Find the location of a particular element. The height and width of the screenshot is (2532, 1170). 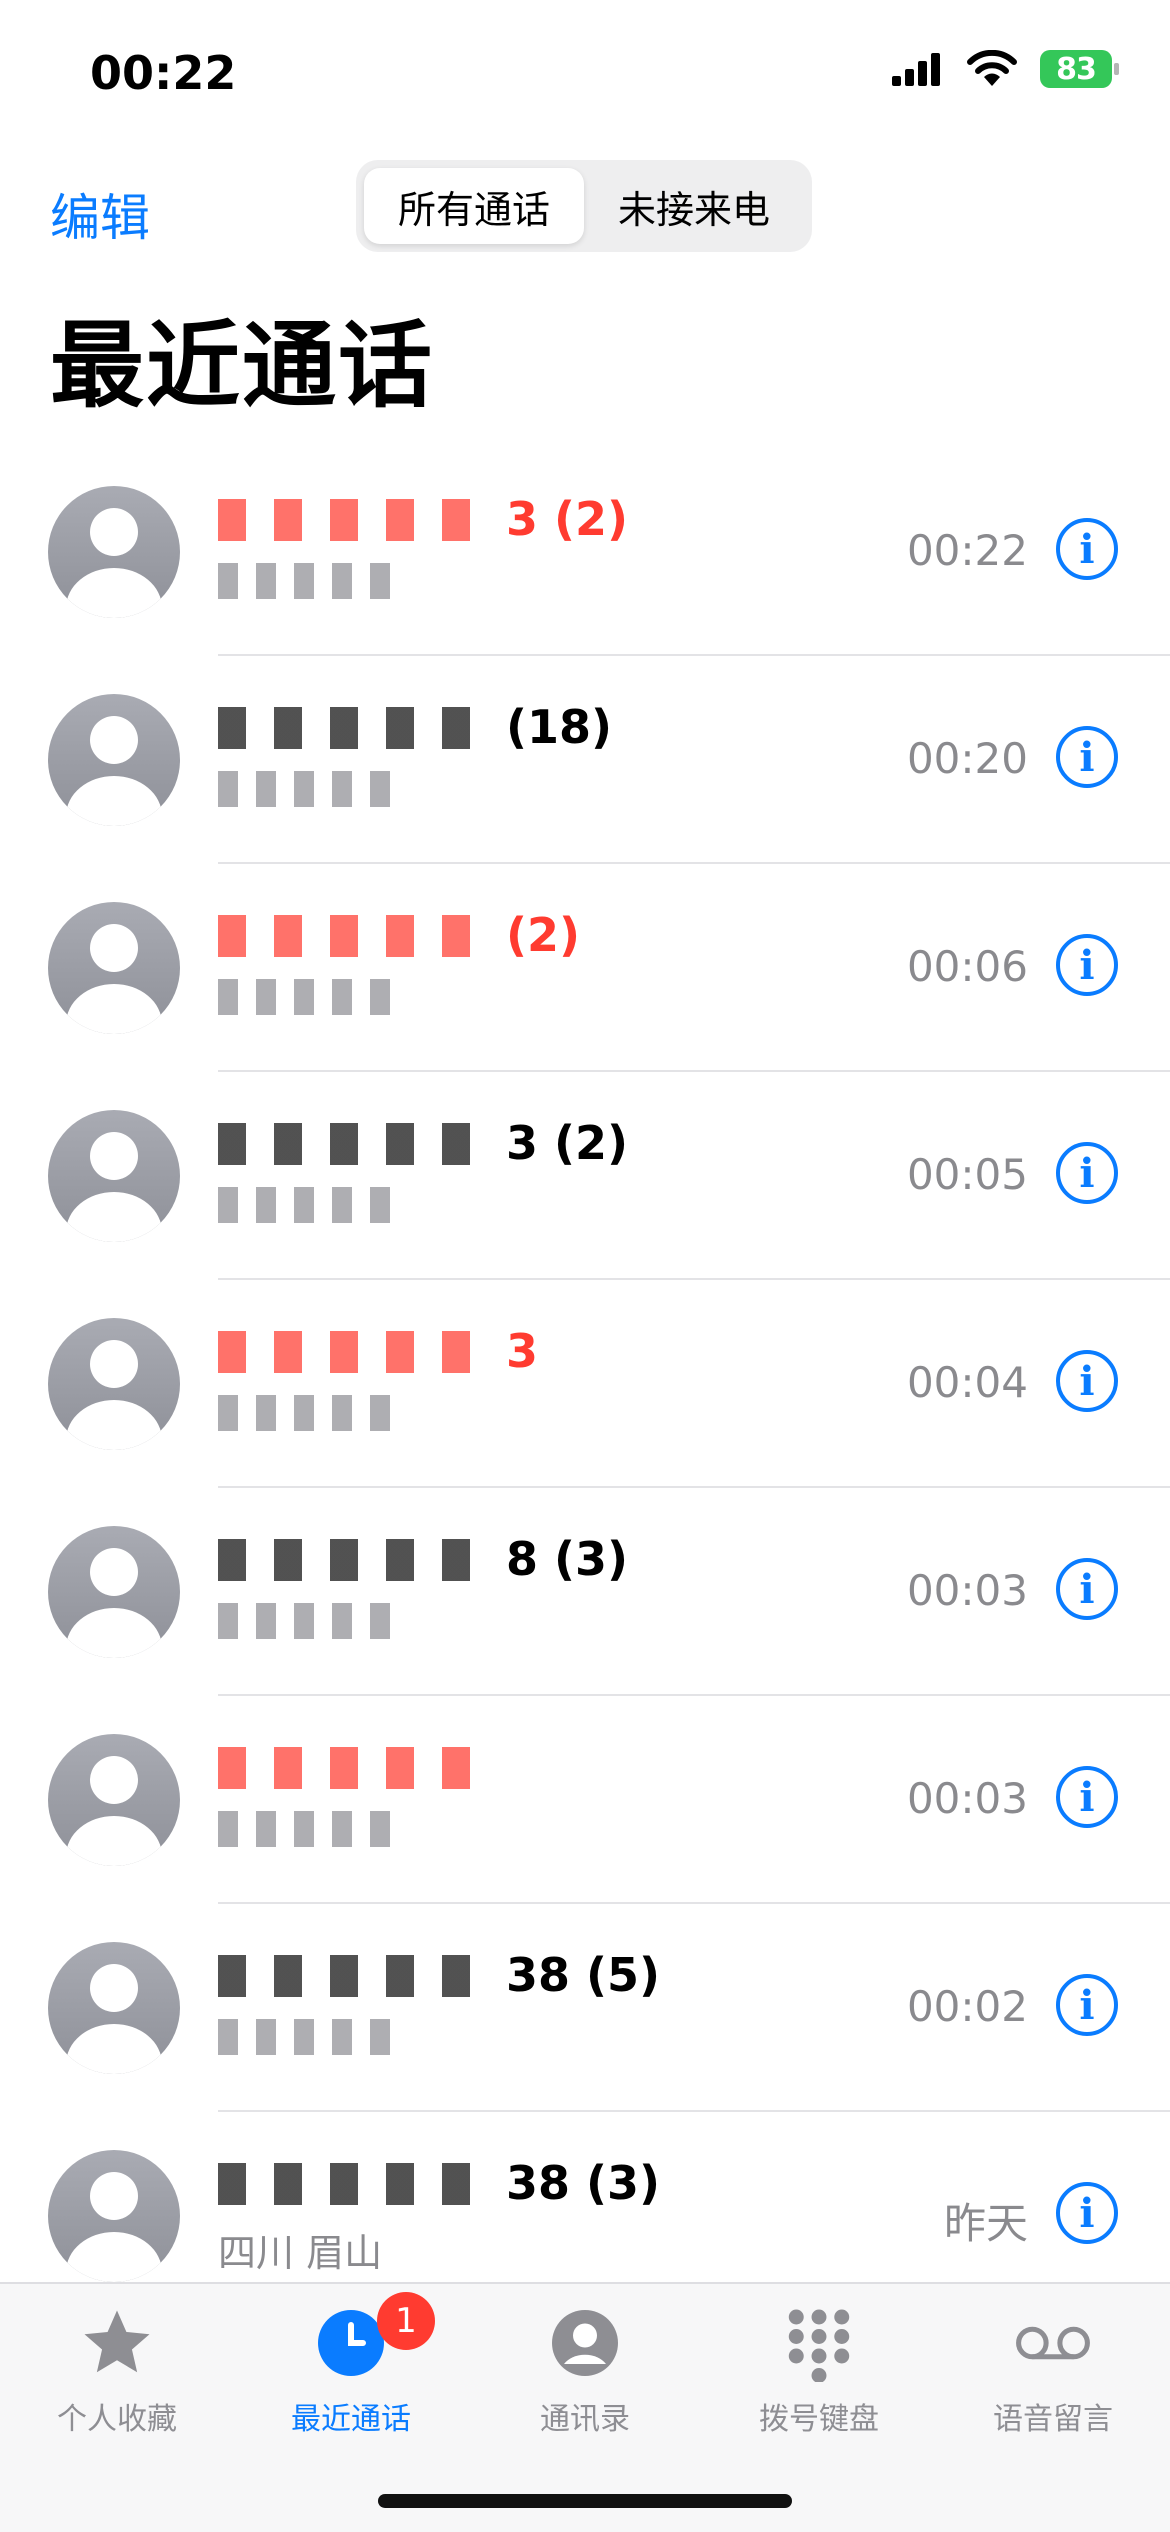

caller-name: 8 (3) is located at coordinates (423, 1559).